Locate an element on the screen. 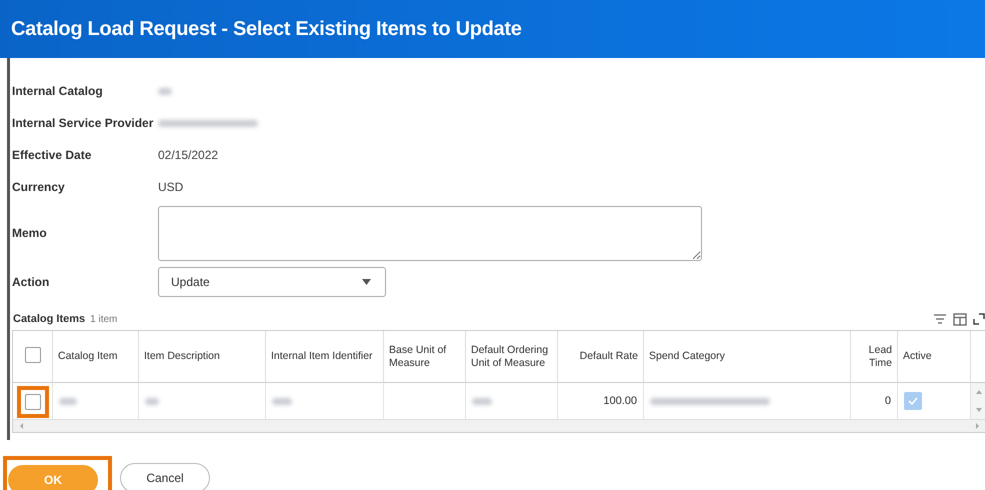  column-header: Spend Category is located at coordinates (687, 356).